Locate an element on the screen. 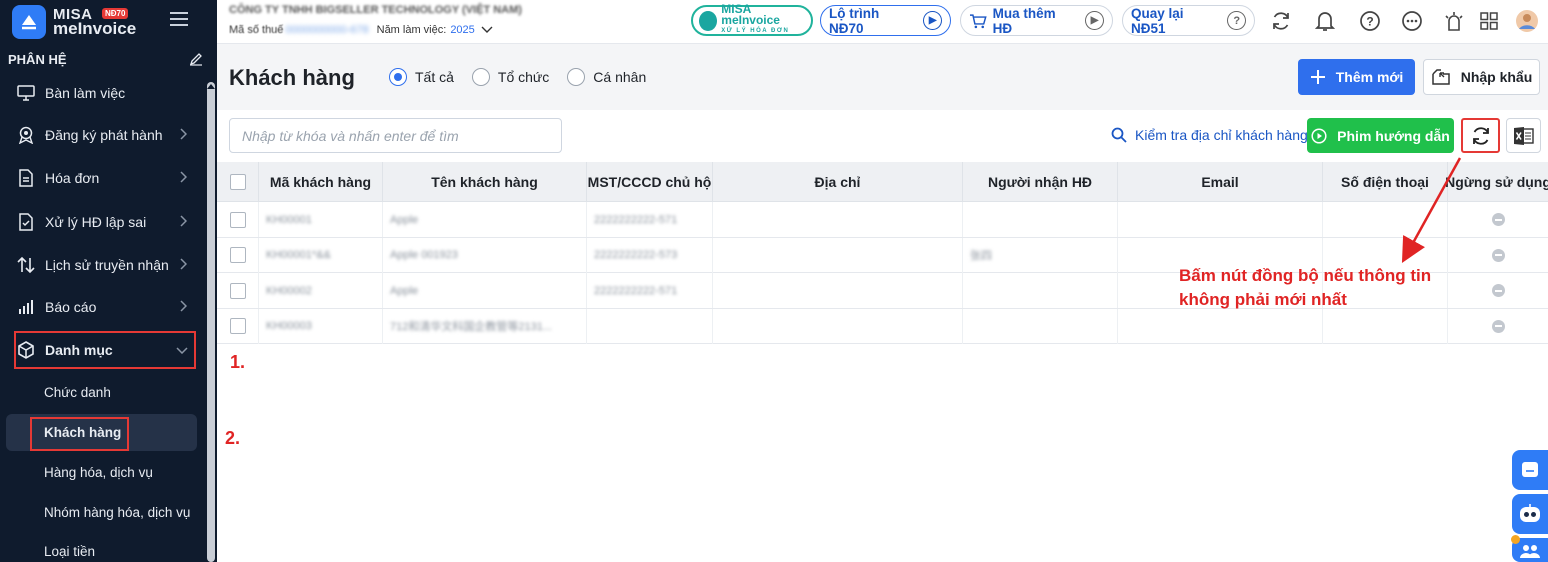 The image size is (1548, 562). sidebar-item-fix-invoices: Xử lý HĐ lập sai is located at coordinates (102, 222).